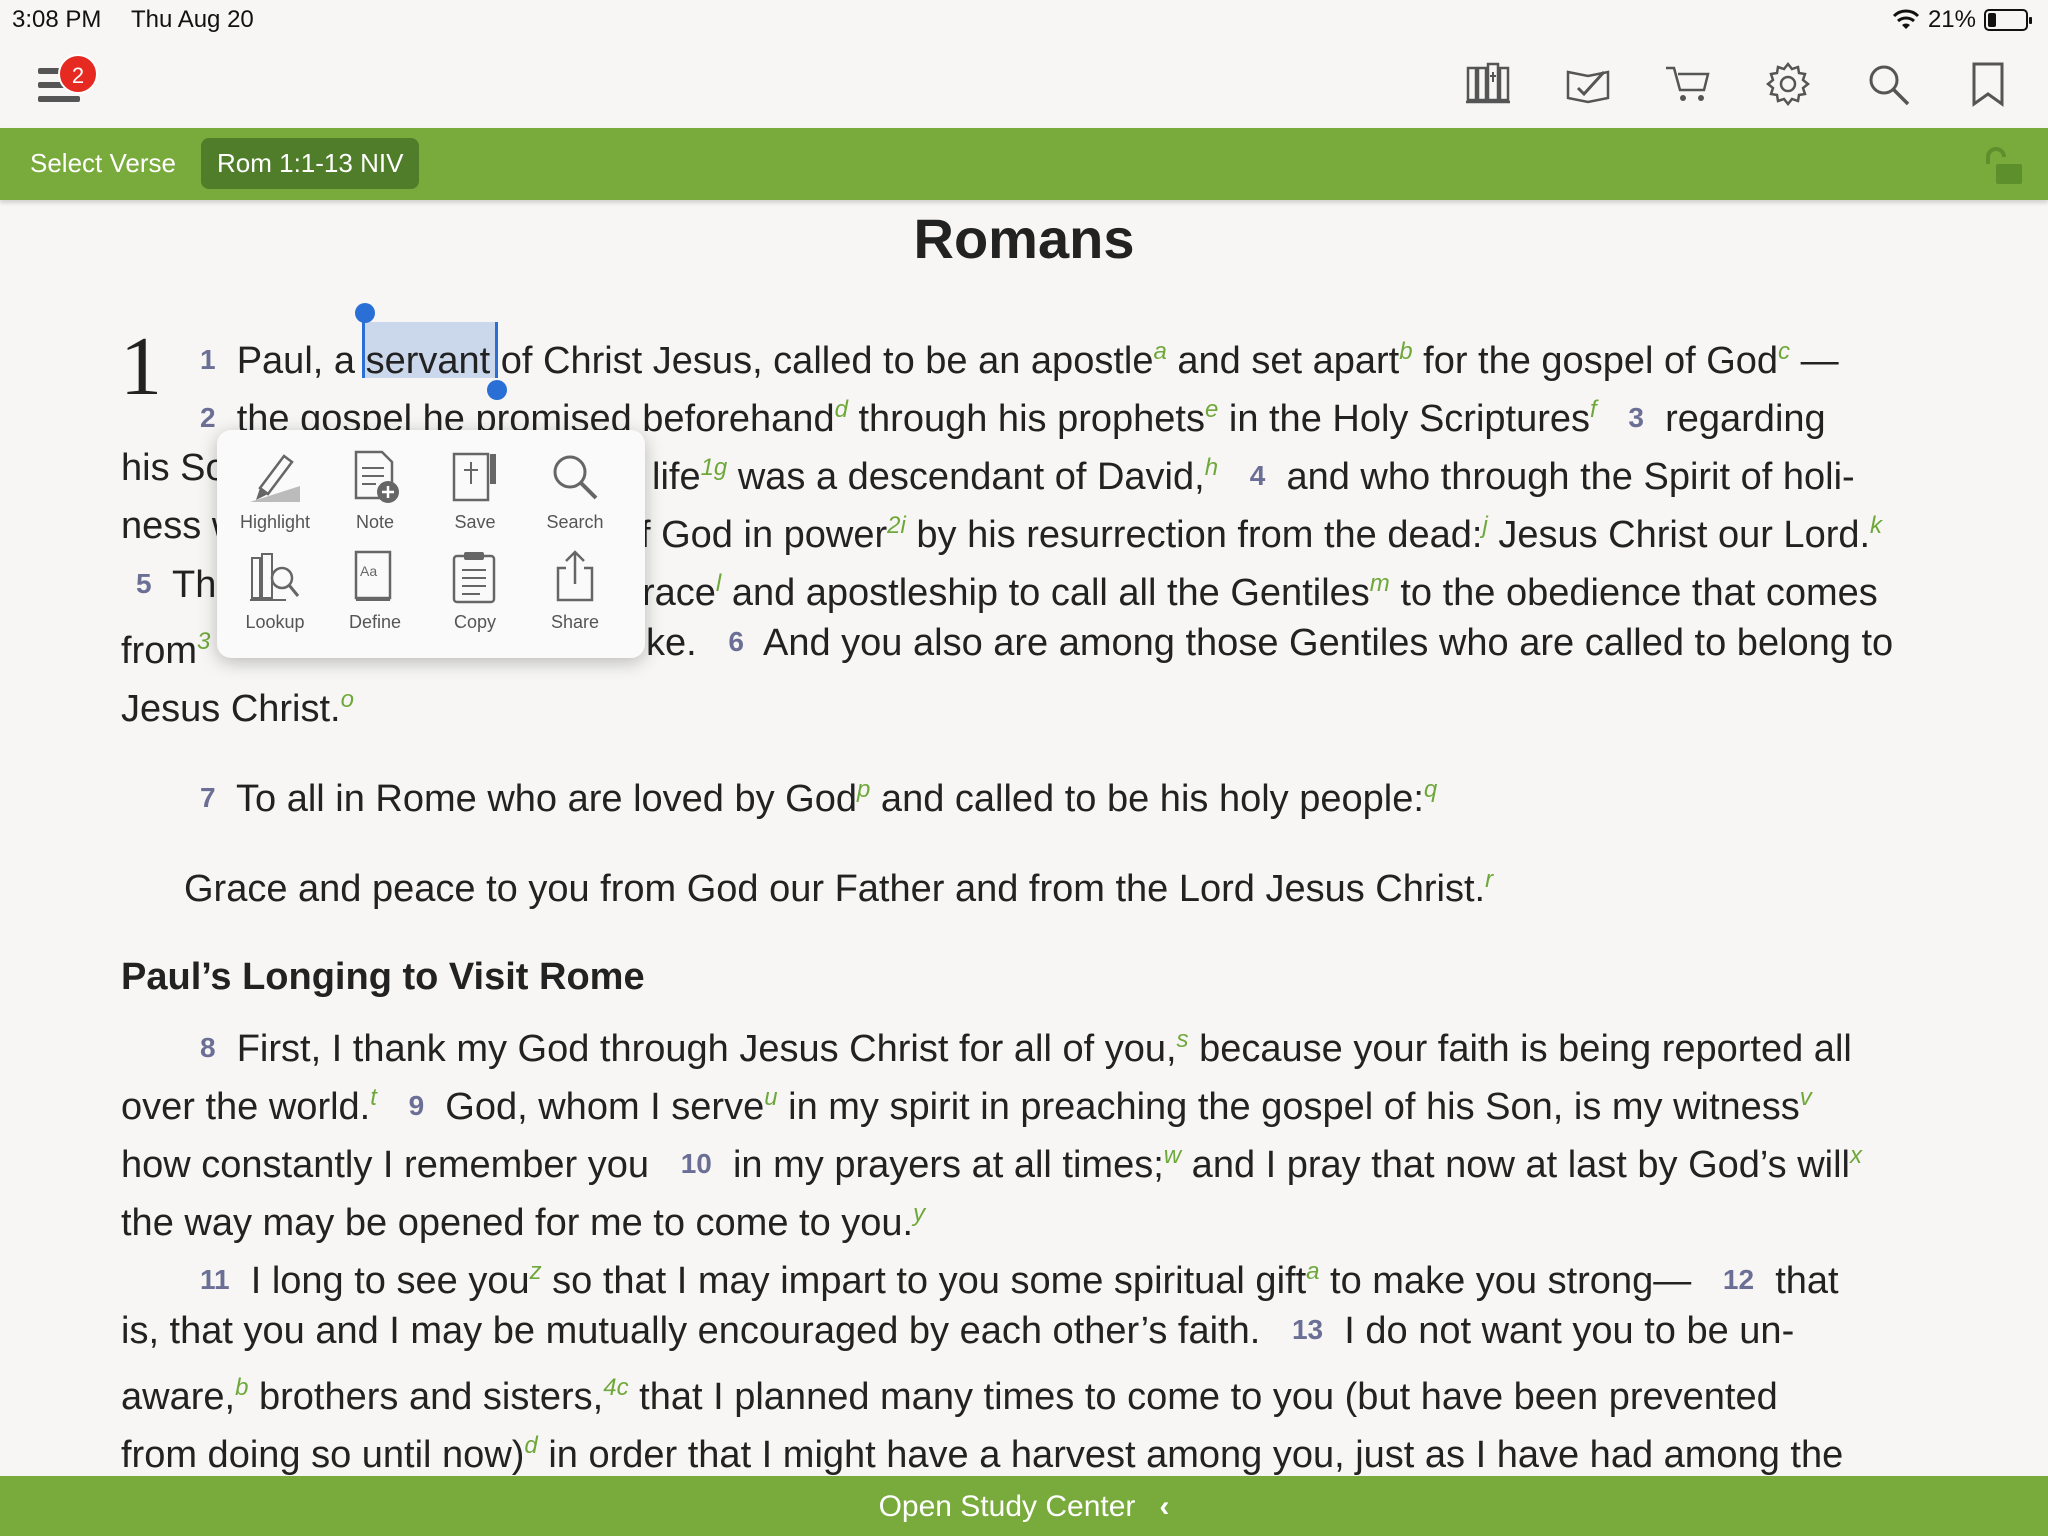  What do you see at coordinates (68, 81) in the screenshot?
I see `menu-button: 2` at bounding box center [68, 81].